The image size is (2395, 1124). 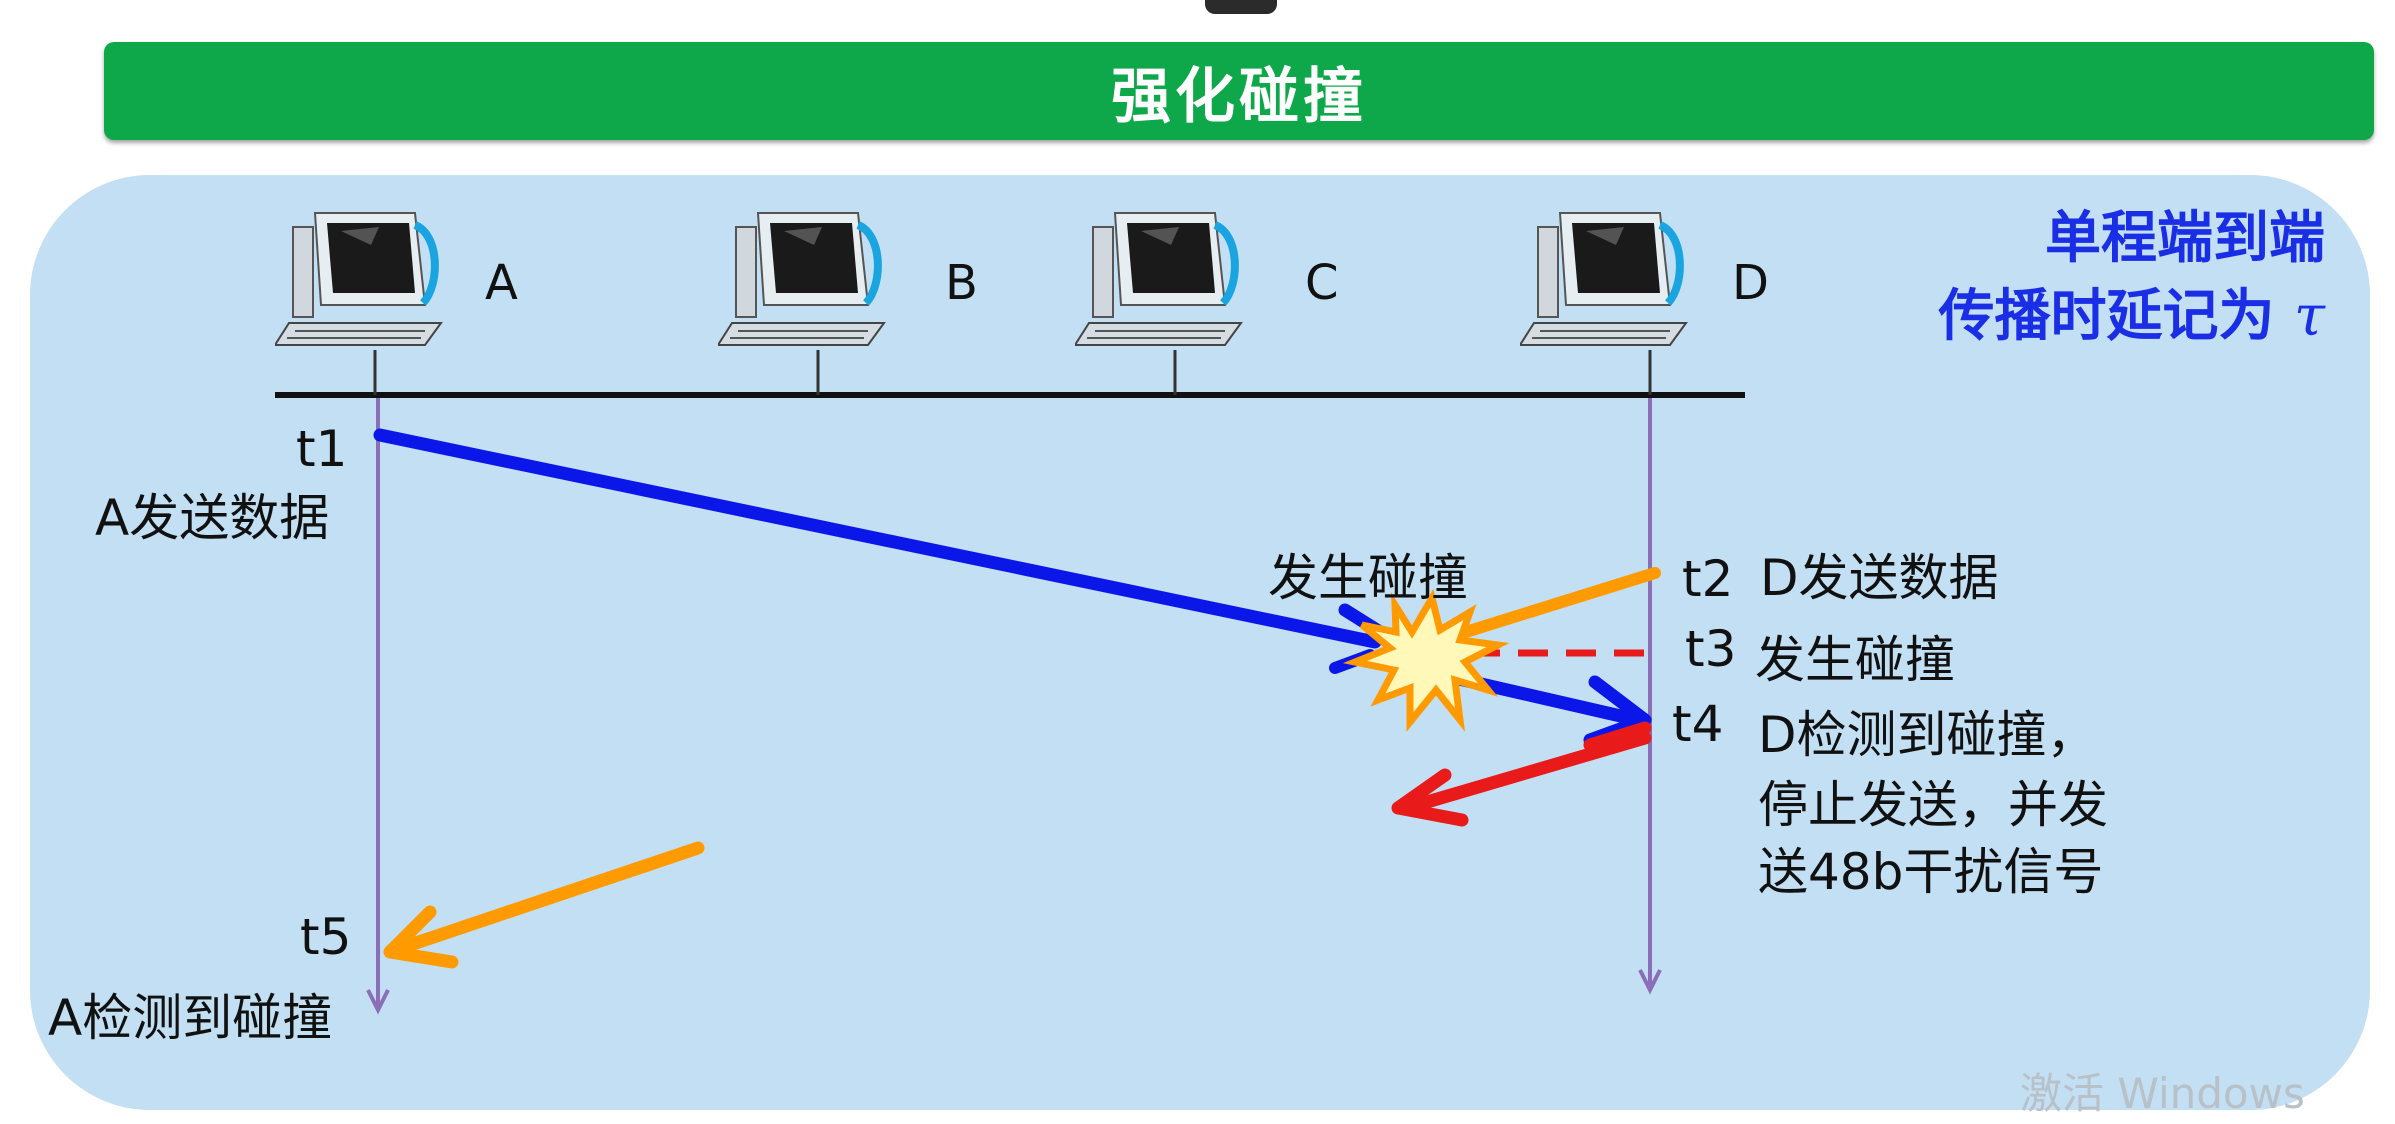 What do you see at coordinates (1547, 606) in the screenshot?
I see `signal-d-segment` at bounding box center [1547, 606].